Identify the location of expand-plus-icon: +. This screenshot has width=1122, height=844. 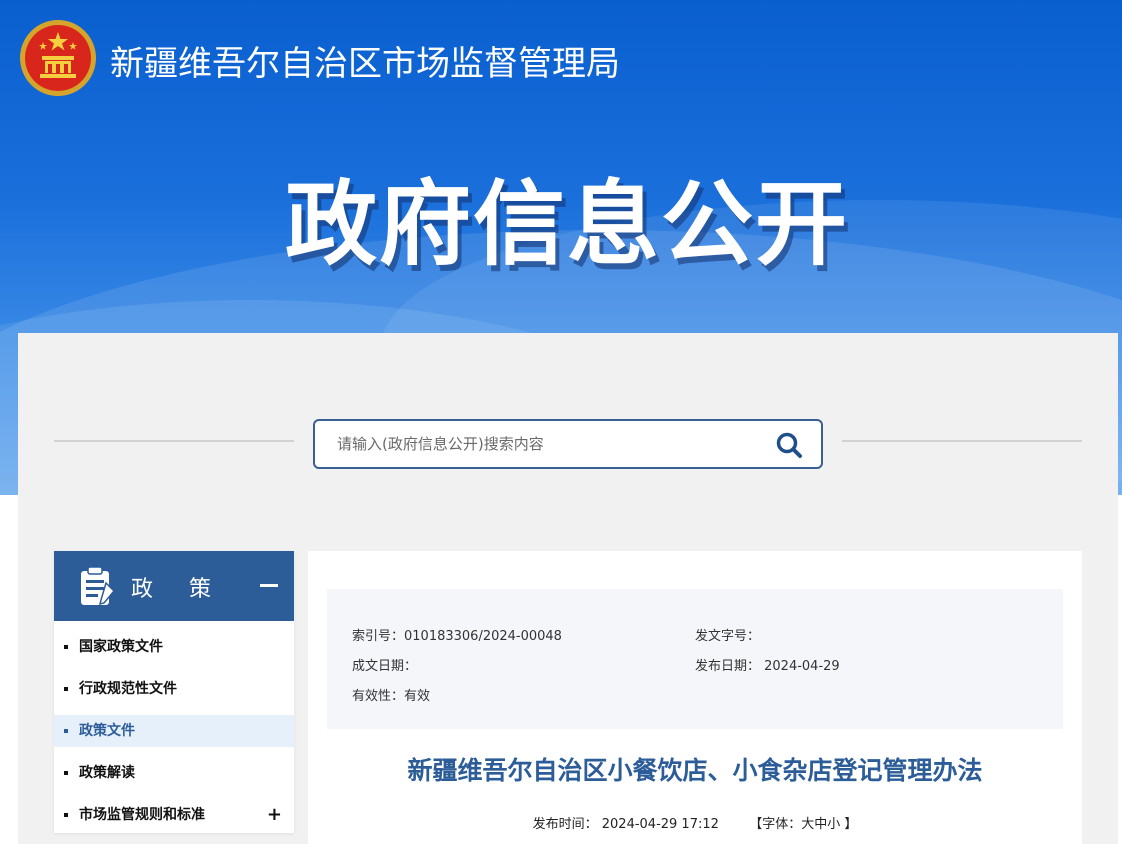
(274, 815).